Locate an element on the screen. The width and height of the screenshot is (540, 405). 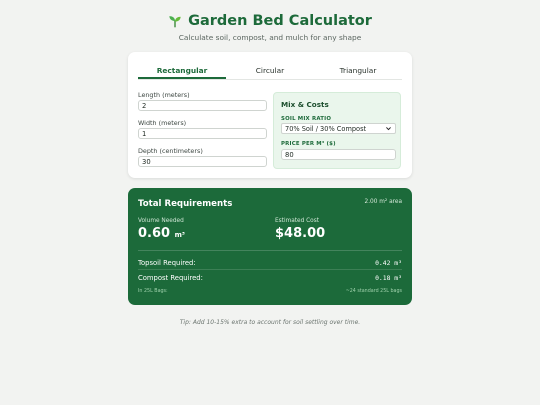
volume-unit: m³ is located at coordinates (179, 235).